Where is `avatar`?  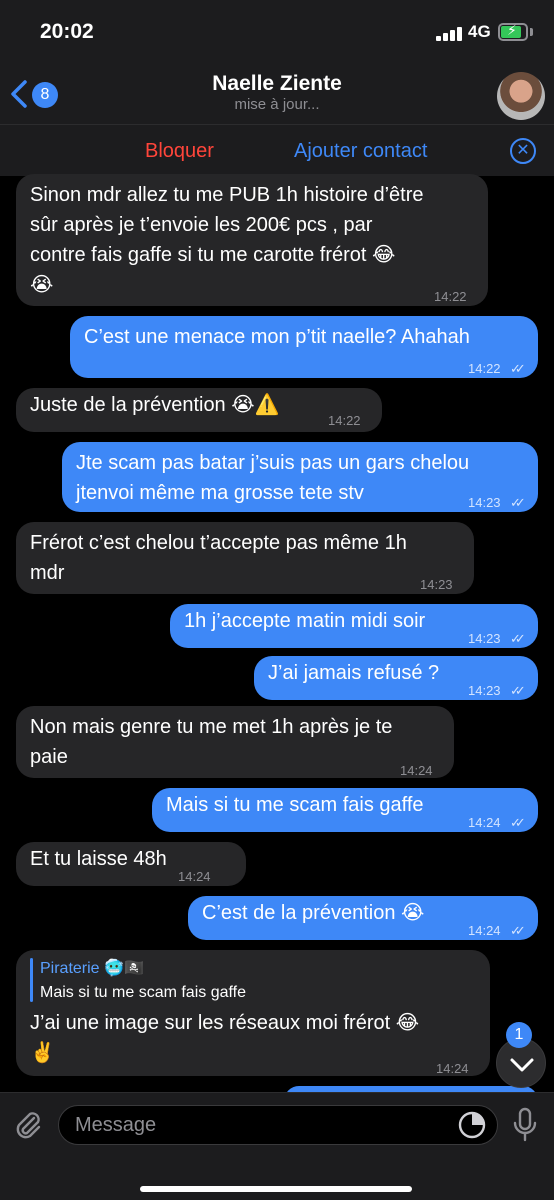 avatar is located at coordinates (521, 96).